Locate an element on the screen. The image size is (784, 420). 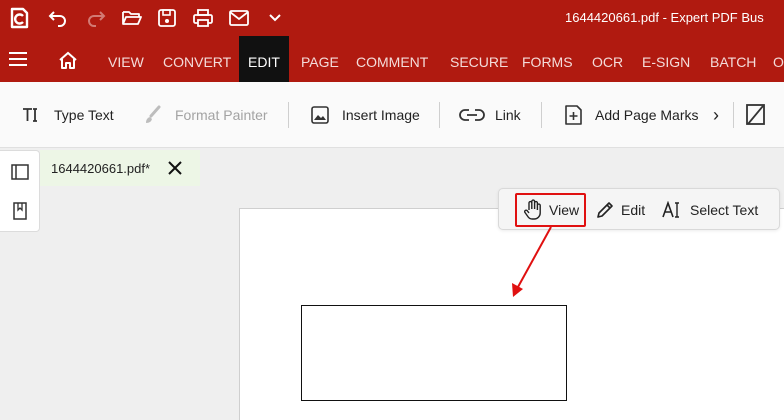
format-painter-label: Format Painter is located at coordinates (221, 115).